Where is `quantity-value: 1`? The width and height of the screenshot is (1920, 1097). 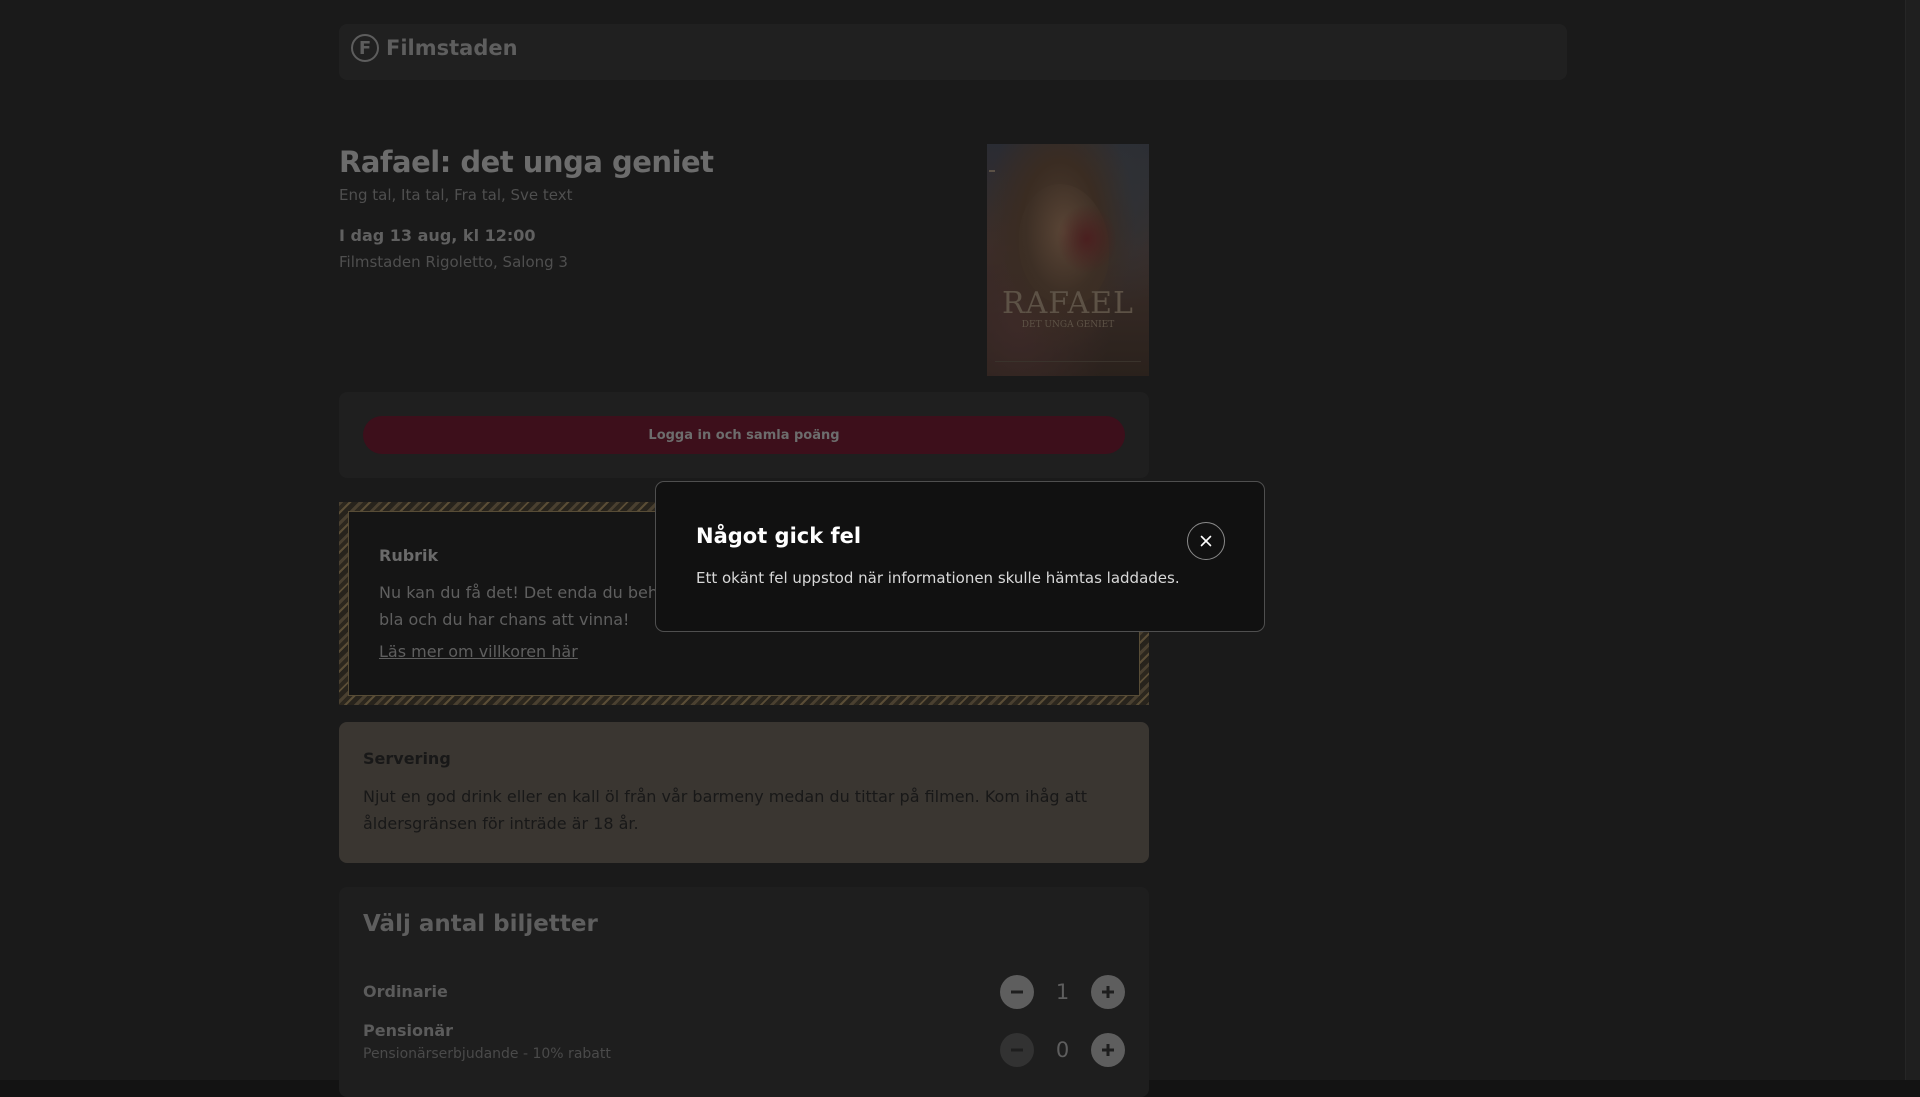
quantity-value: 1 is located at coordinates (1062, 992).